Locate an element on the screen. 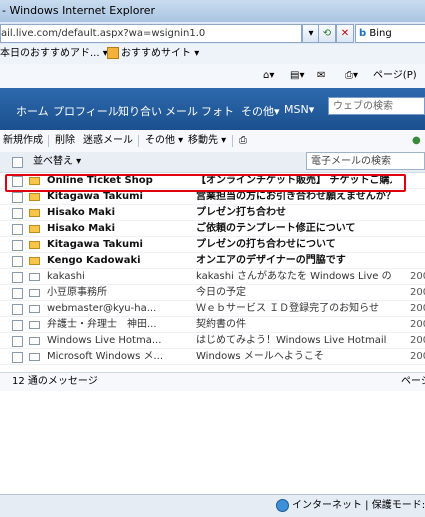 This screenshot has height=517, width=425. message-row: 小豆原事務所今日の予定 200 is located at coordinates (212, 293).